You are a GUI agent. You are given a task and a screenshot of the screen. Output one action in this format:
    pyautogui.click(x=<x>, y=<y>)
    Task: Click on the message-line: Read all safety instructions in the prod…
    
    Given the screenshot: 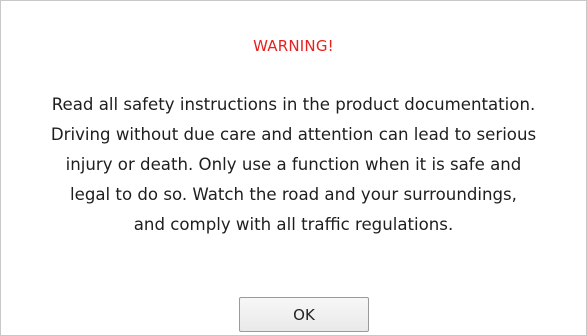 What is the action you would take?
    pyautogui.click(x=293, y=104)
    